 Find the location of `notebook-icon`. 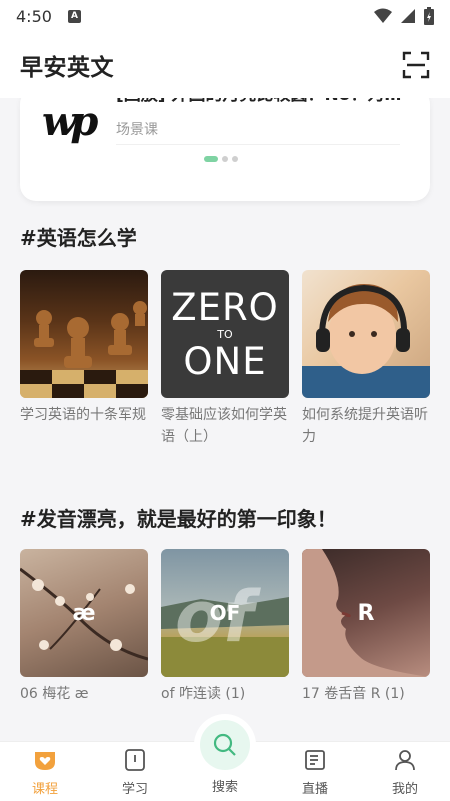

notebook-icon is located at coordinates (135, 760).